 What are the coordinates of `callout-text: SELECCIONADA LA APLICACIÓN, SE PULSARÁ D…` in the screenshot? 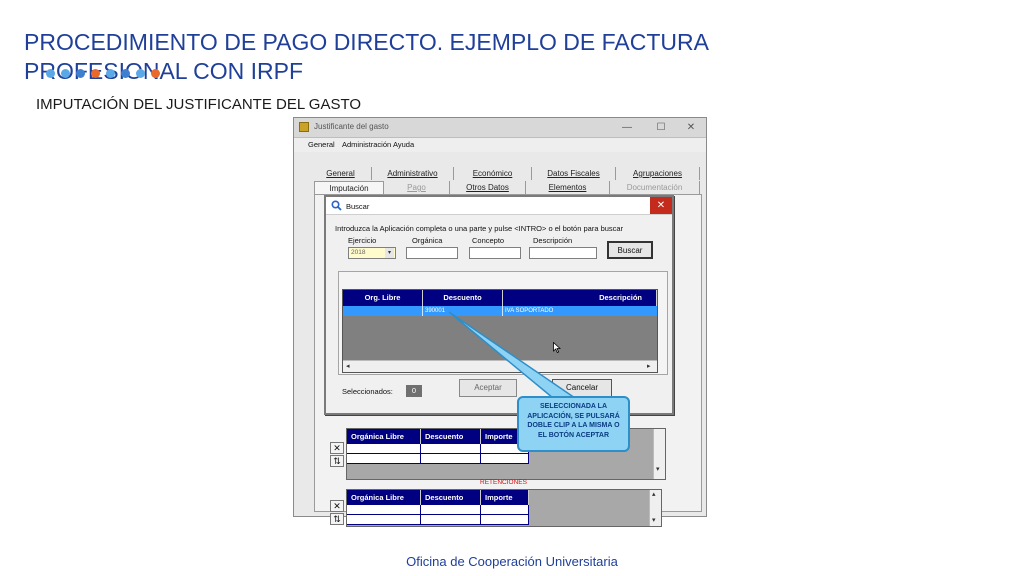 It's located at (573, 421).